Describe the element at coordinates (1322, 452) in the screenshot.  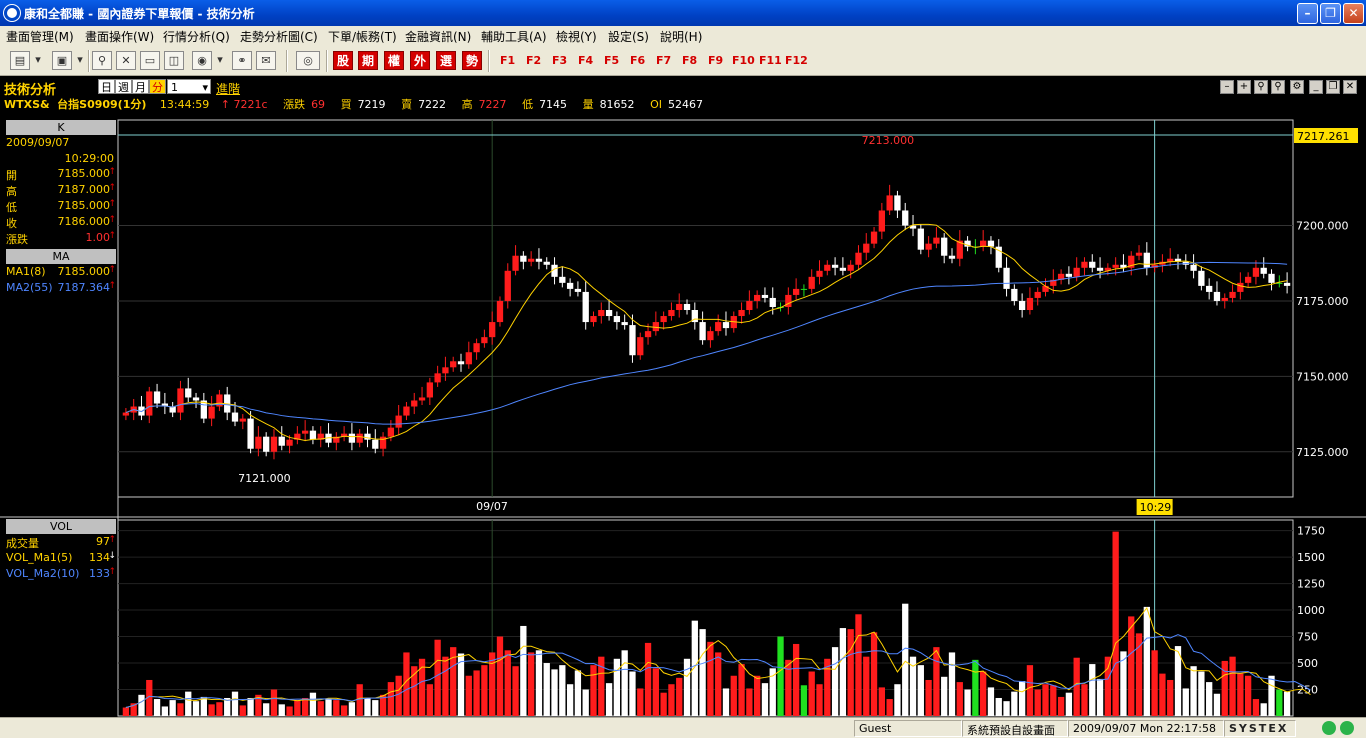
I see `price-tick-label: 7125.000` at that location.